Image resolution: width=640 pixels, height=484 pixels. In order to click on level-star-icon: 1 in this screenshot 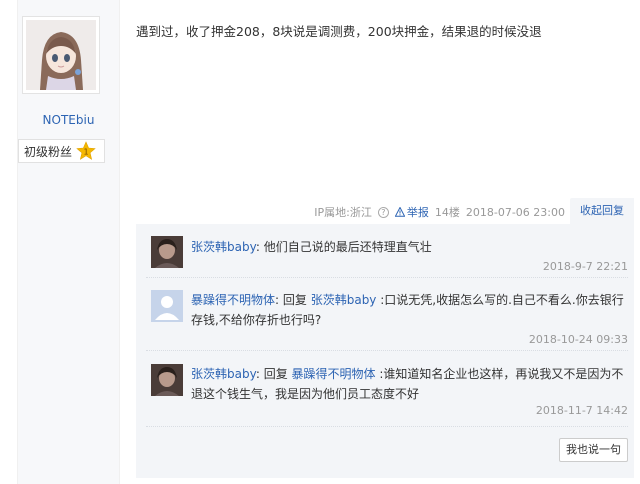, I will do `click(86, 150)`.